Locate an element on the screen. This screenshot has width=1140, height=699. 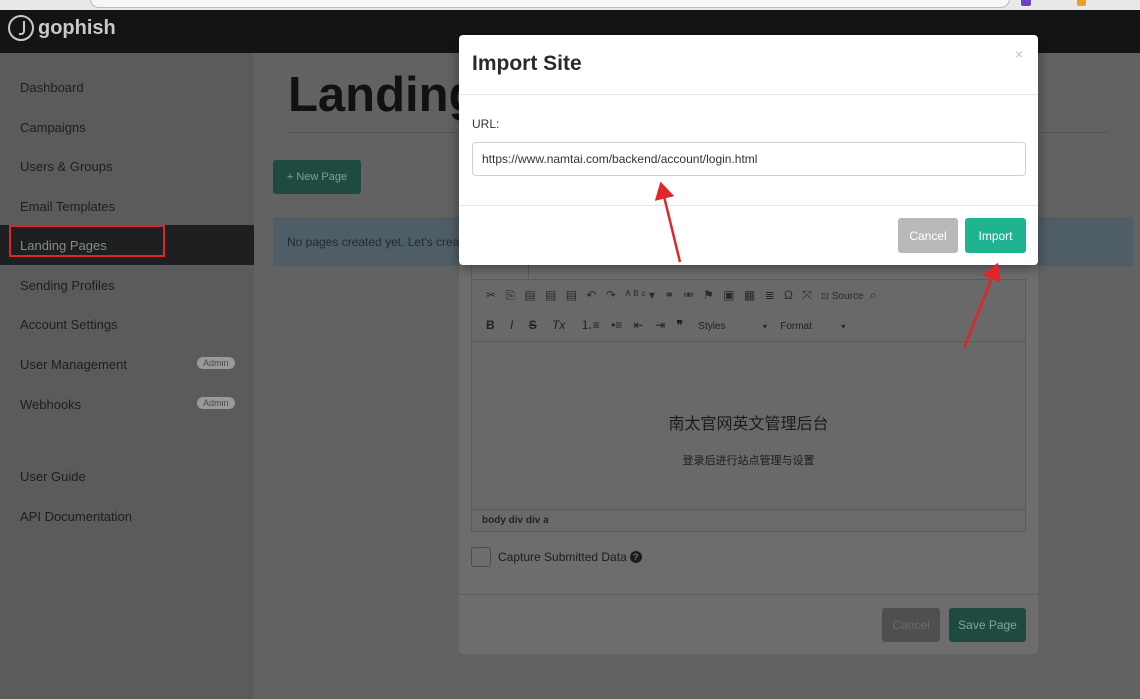
capture-submitted-data-label: Capture Submitted Data is located at coordinates (562, 557).